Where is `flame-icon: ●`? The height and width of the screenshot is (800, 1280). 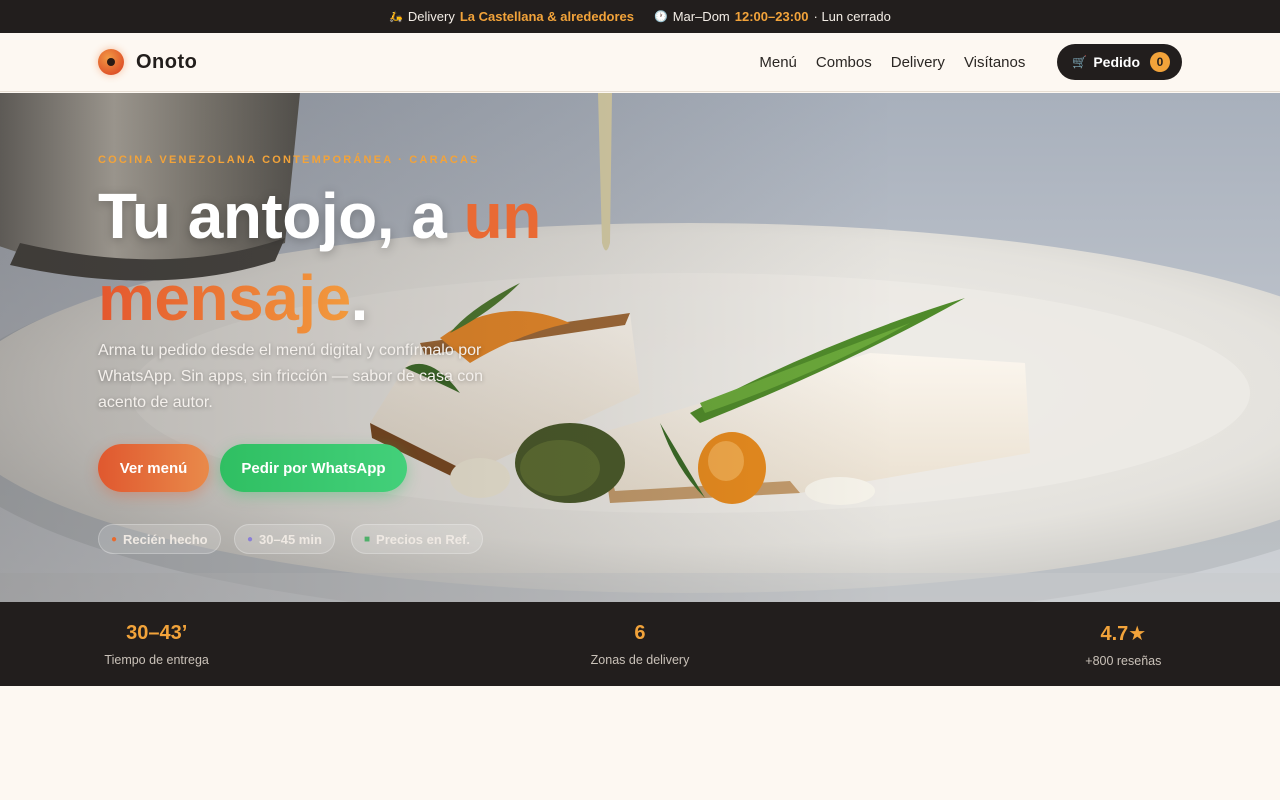 flame-icon: ● is located at coordinates (114, 539).